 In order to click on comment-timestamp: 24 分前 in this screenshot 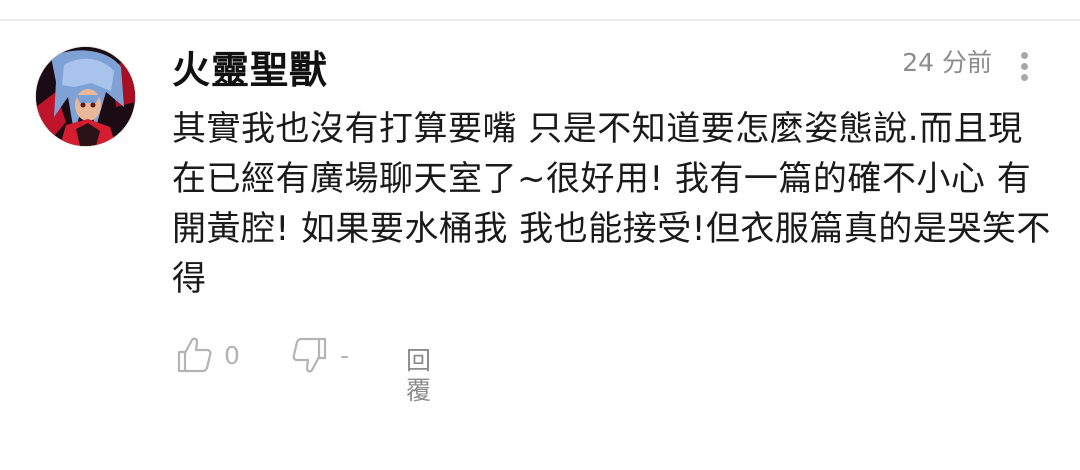, I will do `click(947, 62)`.